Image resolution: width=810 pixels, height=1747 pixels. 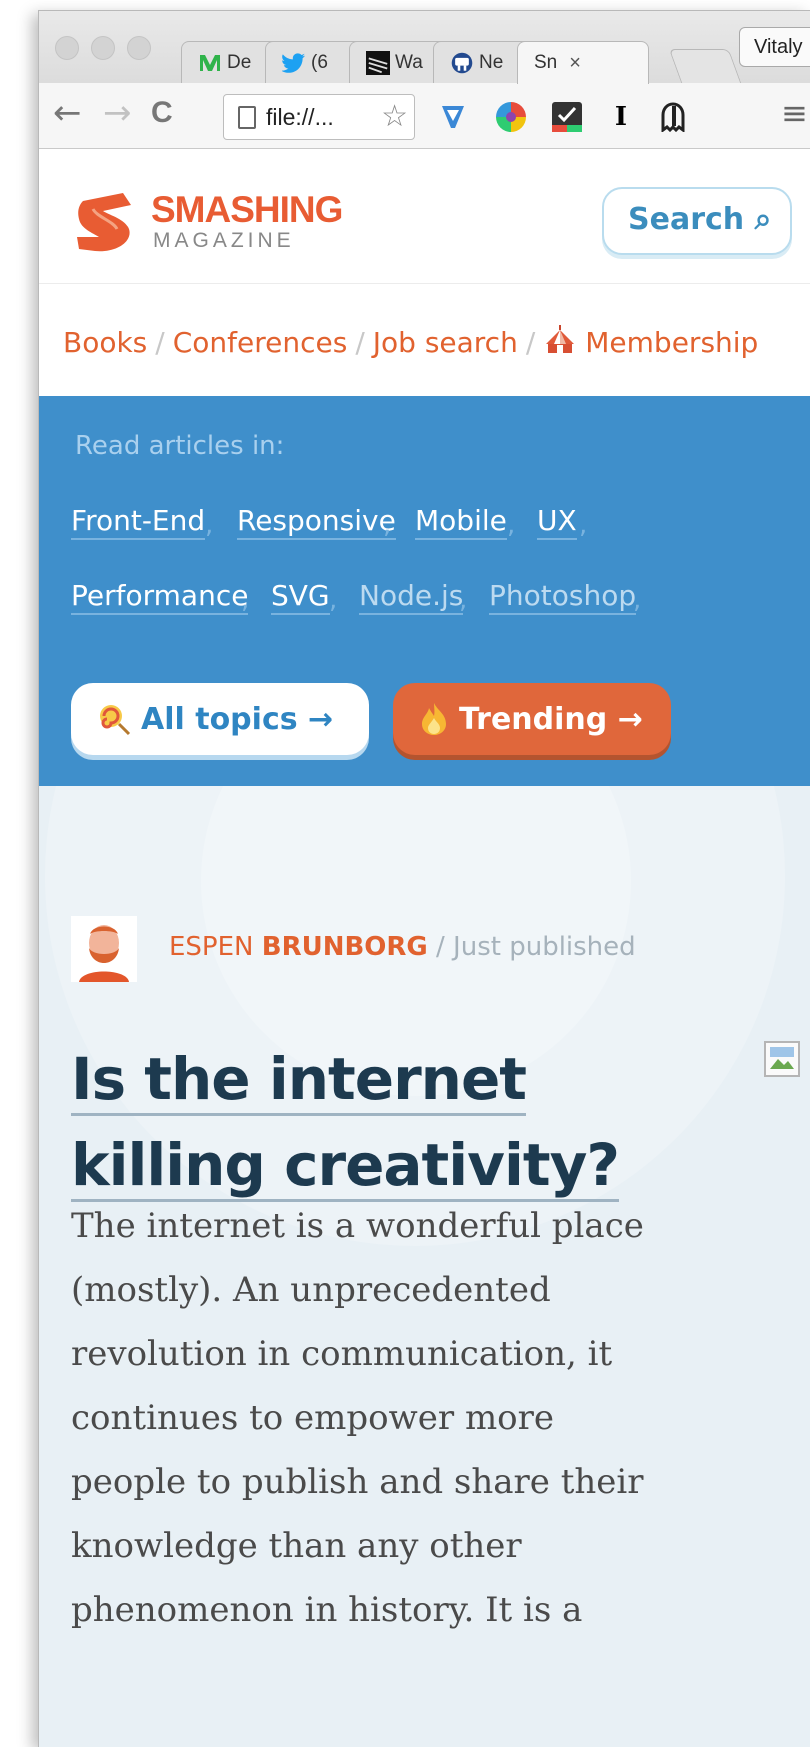 I want to click on address-bar: file://... ☆, so click(x=319, y=117).